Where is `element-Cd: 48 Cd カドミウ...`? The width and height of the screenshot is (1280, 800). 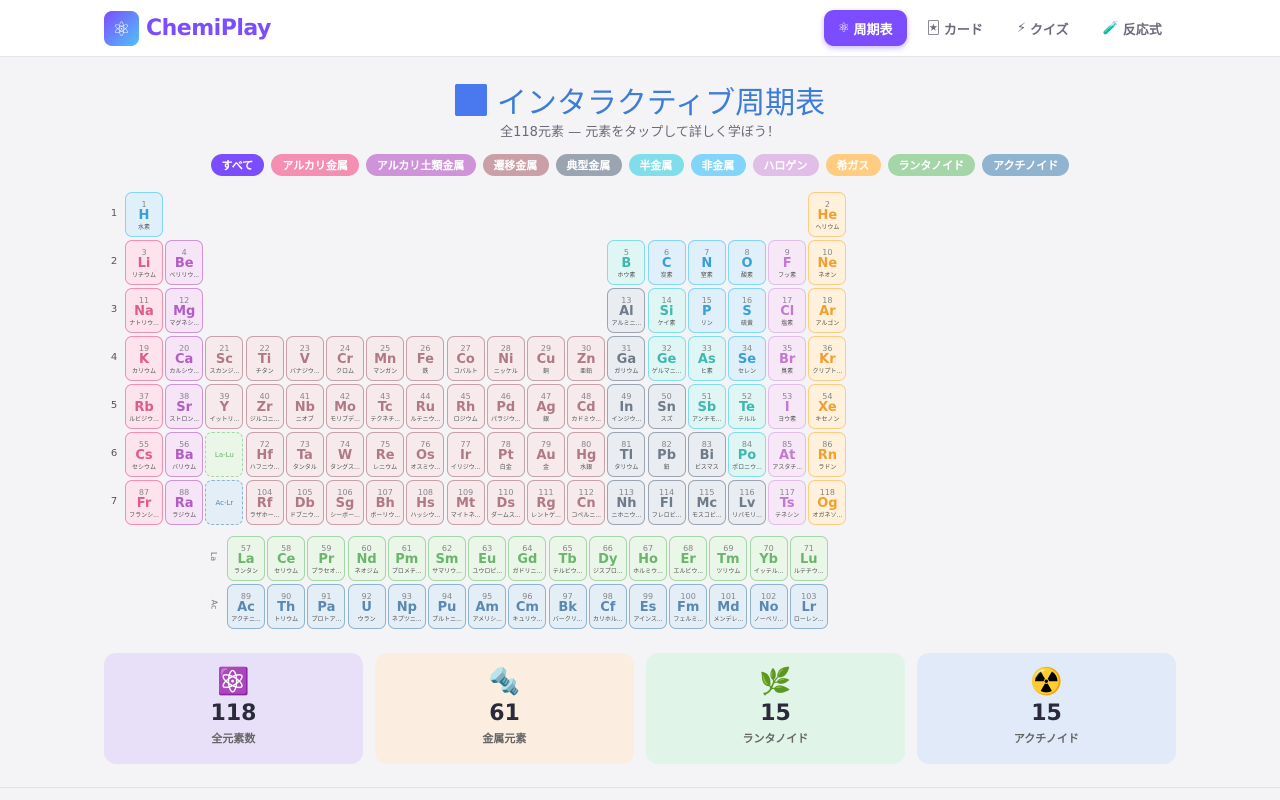
element-Cd: 48 Cd カドミウ... is located at coordinates (586, 406).